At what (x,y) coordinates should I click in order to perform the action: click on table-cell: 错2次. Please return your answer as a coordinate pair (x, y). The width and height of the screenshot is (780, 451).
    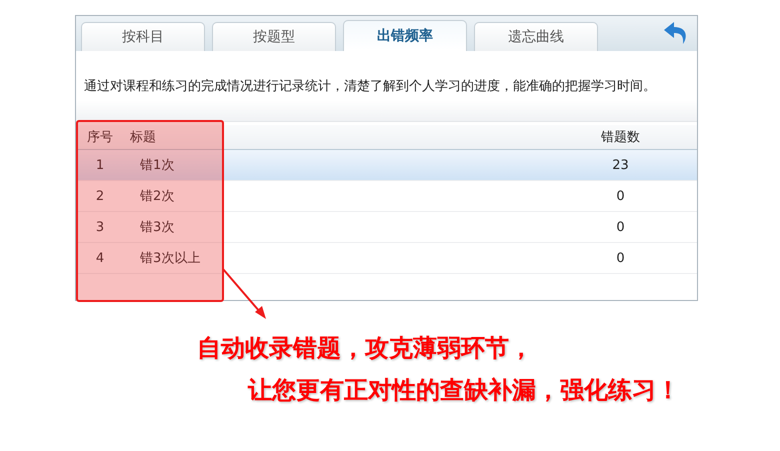
    Looking at the image, I should click on (334, 196).